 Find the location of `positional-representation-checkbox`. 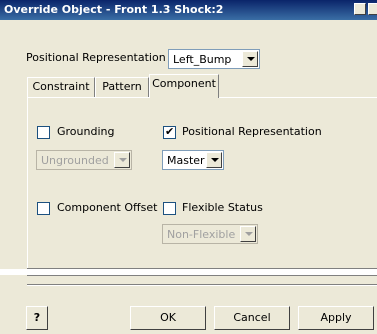

positional-representation-checkbox is located at coordinates (169, 132).